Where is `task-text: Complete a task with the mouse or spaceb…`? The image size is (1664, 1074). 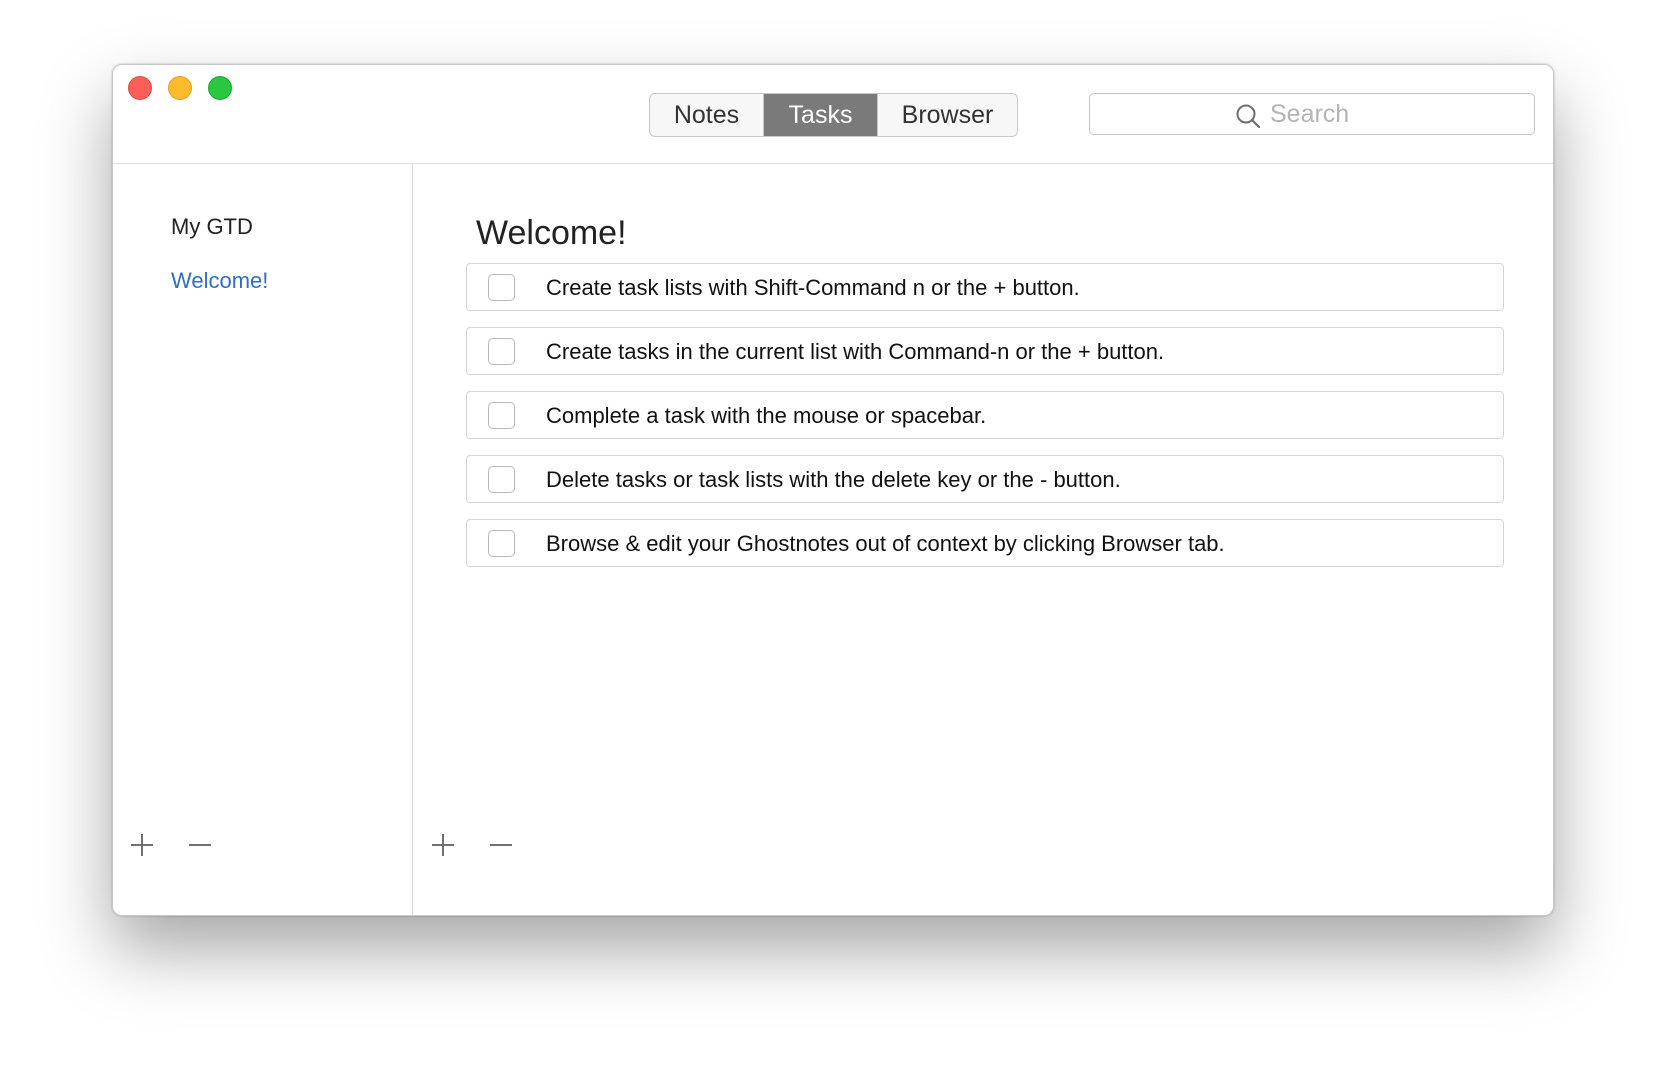 task-text: Complete a task with the mouse or spaceb… is located at coordinates (766, 415).